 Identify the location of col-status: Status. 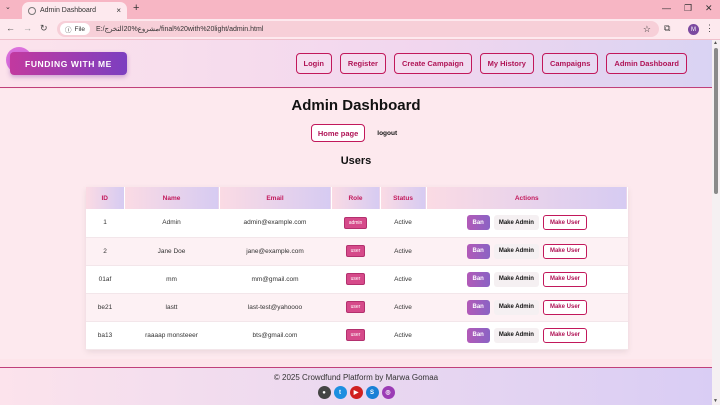
(403, 198).